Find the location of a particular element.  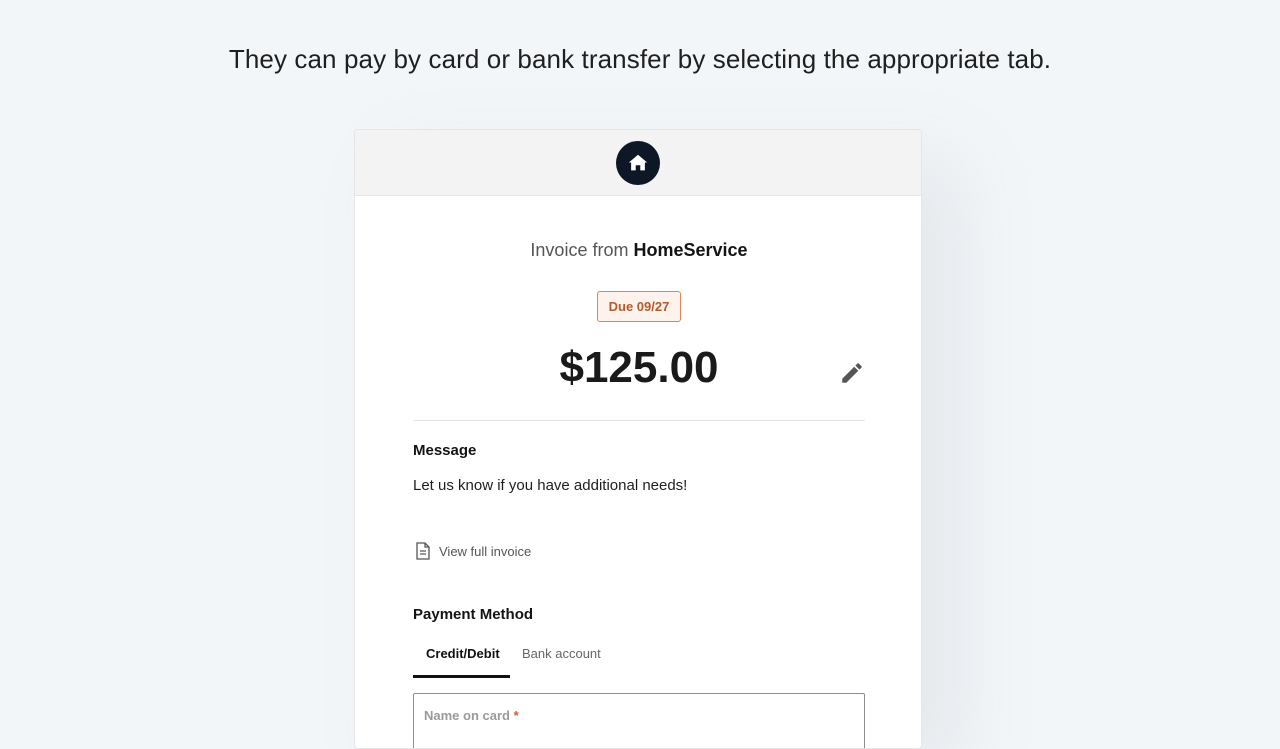

payment-tabs: Credit/Debit Bank account is located at coordinates (513, 659).